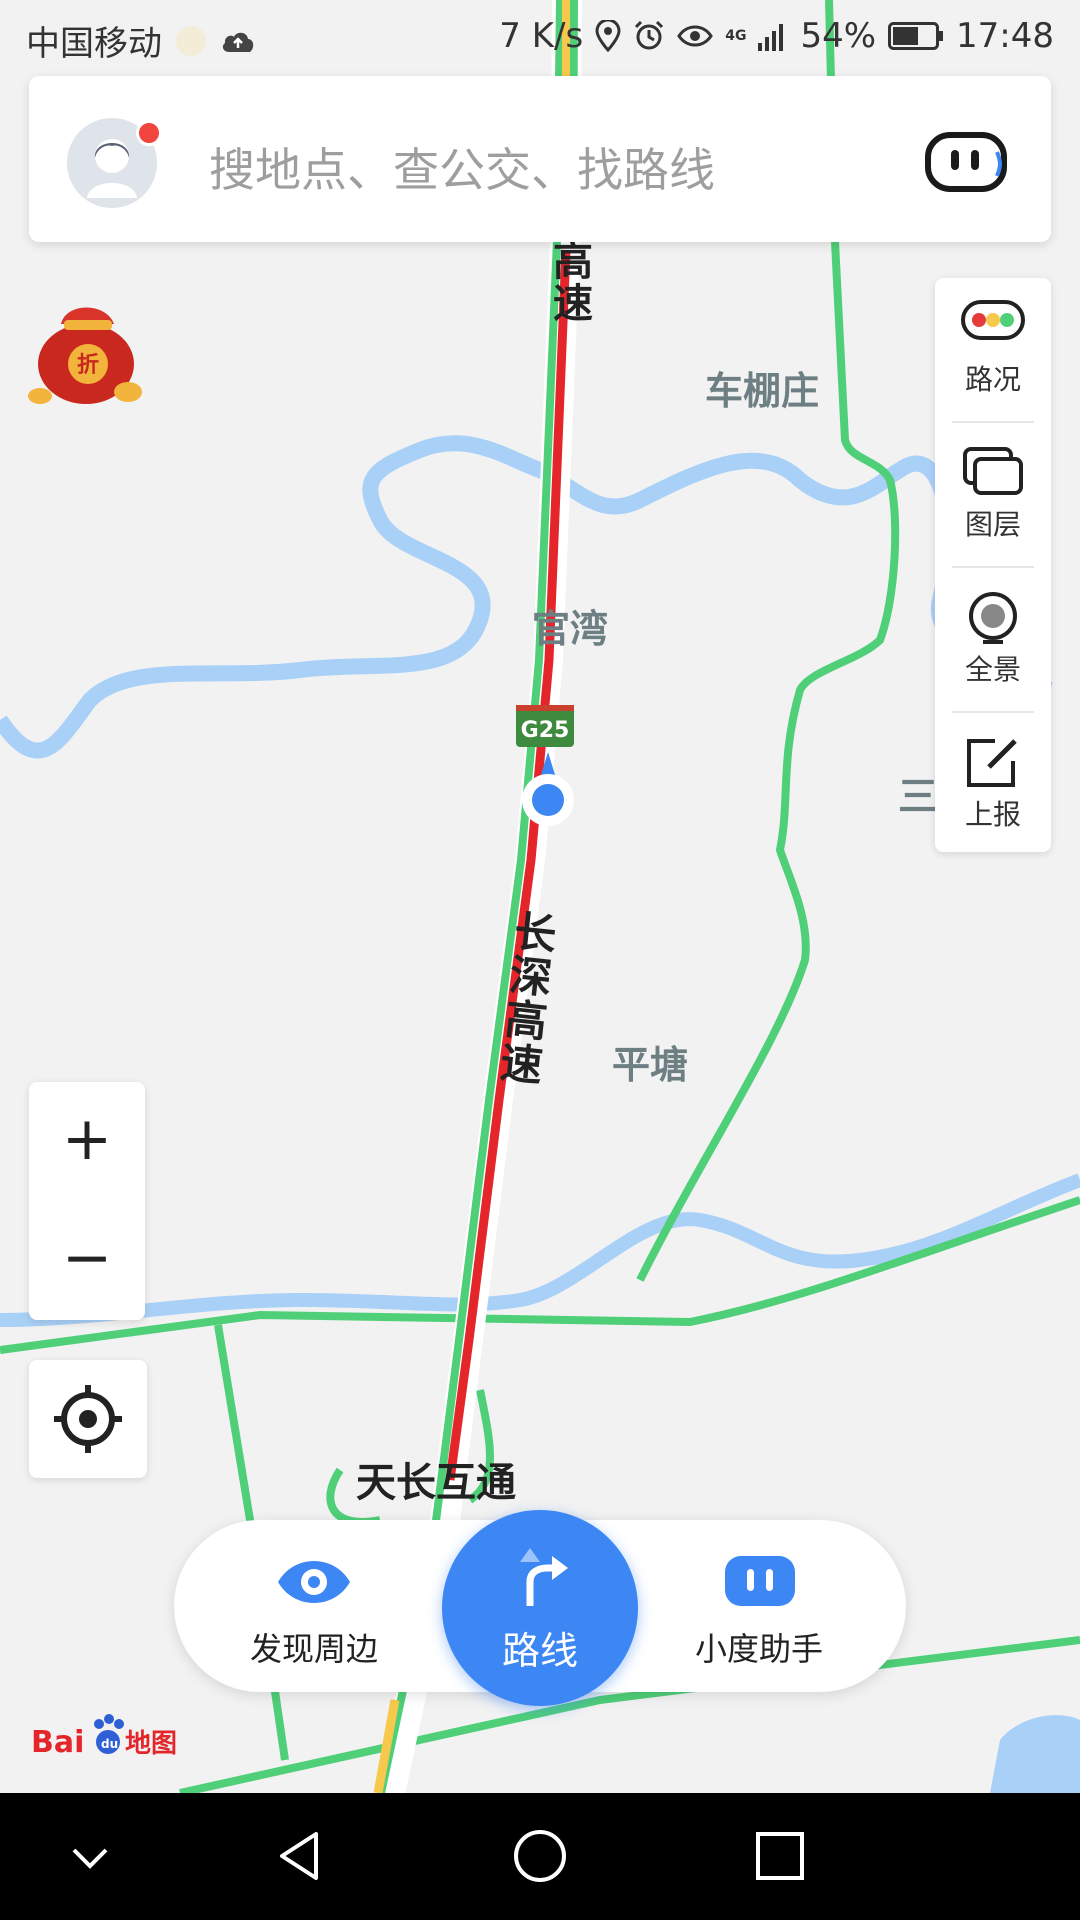  Describe the element at coordinates (544, 1577) in the screenshot. I see `route-turn-icon` at that location.